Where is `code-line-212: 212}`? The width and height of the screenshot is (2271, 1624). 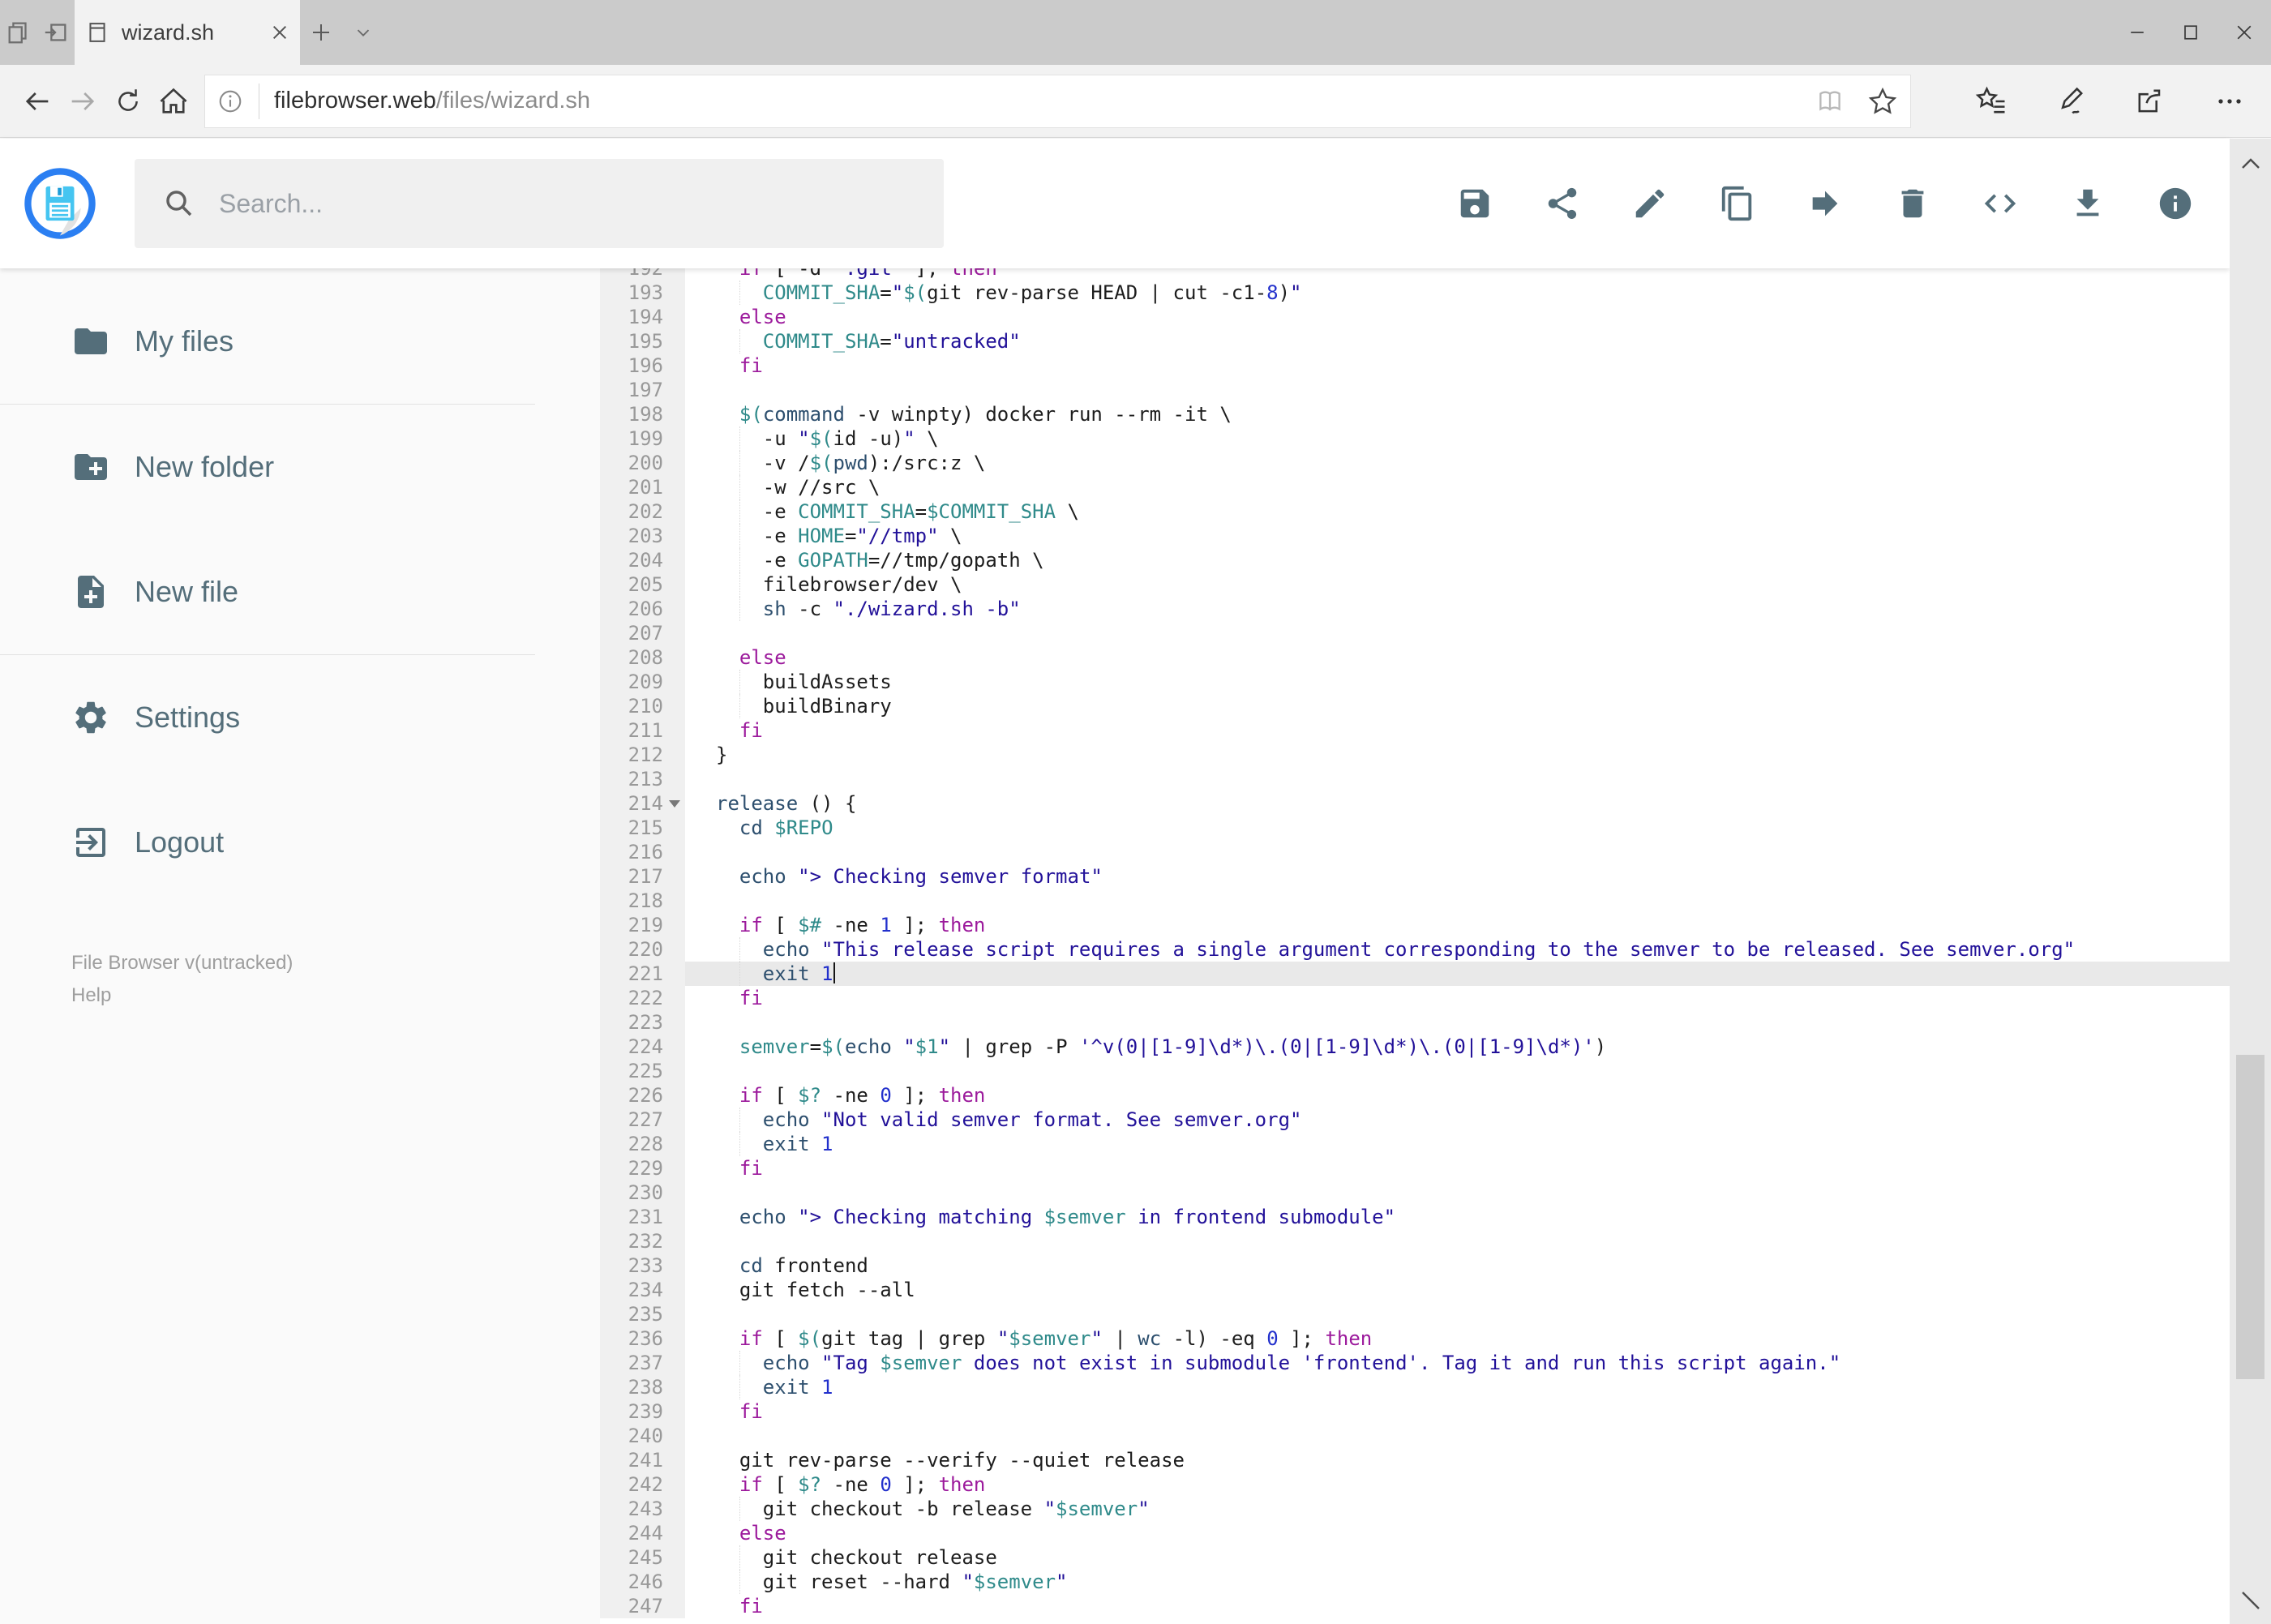 code-line-212: 212} is located at coordinates (1415, 755).